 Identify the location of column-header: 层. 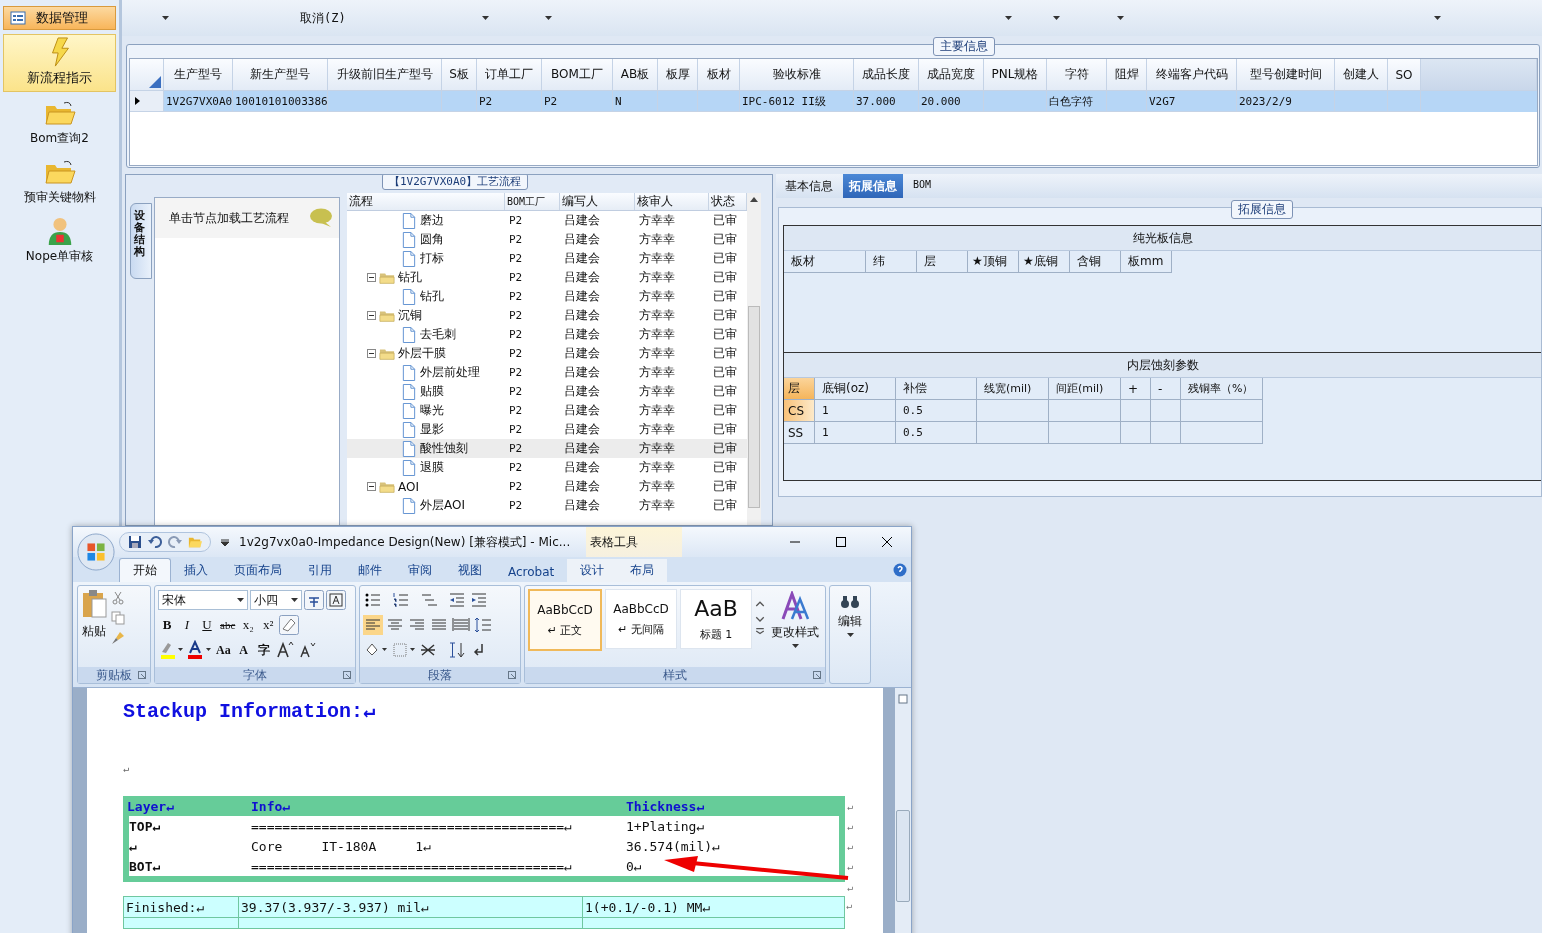
(799, 389).